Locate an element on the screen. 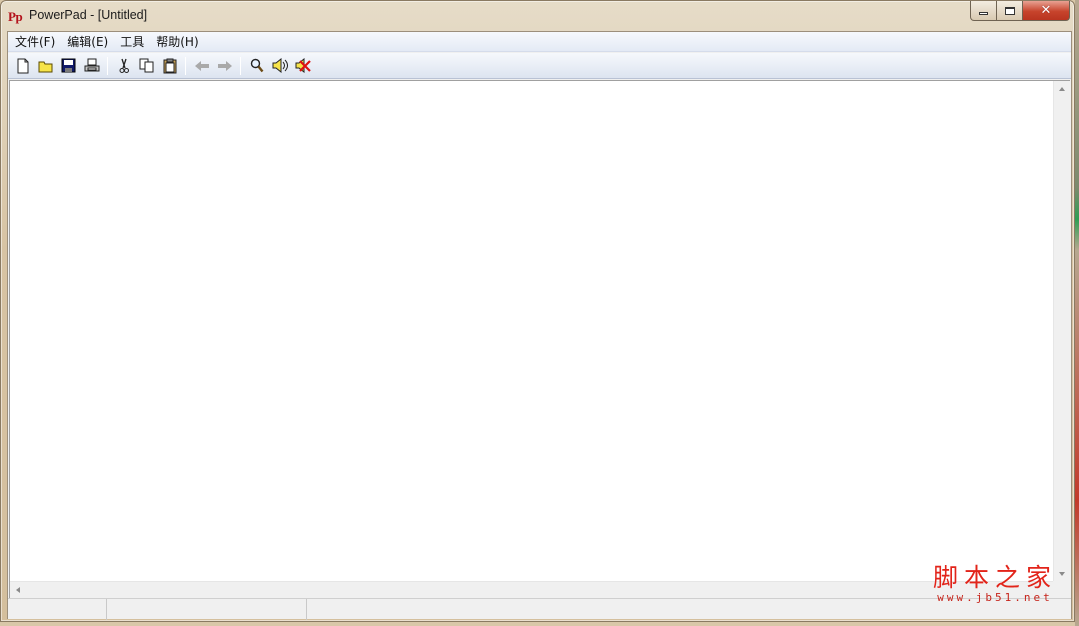 This screenshot has height=626, width=1079. open-folder-icon is located at coordinates (45, 66).